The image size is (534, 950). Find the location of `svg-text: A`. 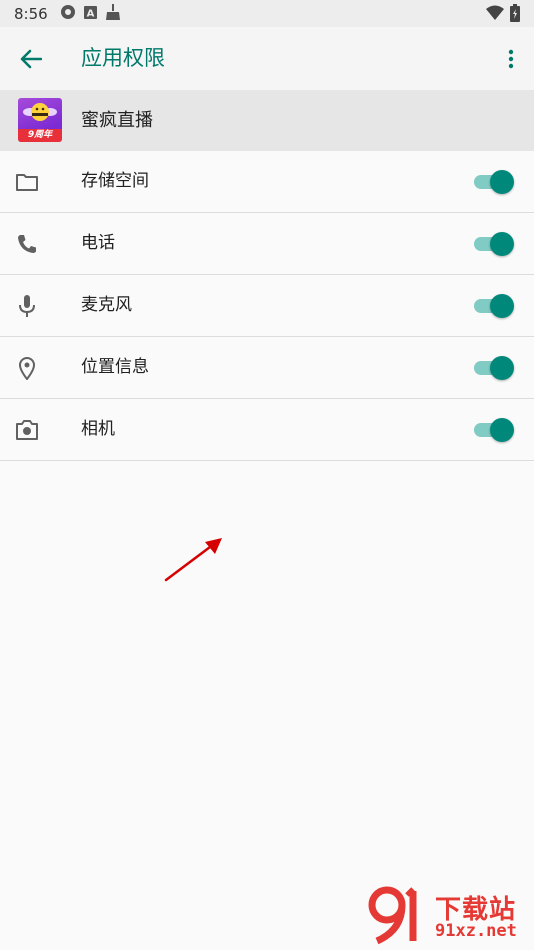

svg-text: A is located at coordinates (90, 14).